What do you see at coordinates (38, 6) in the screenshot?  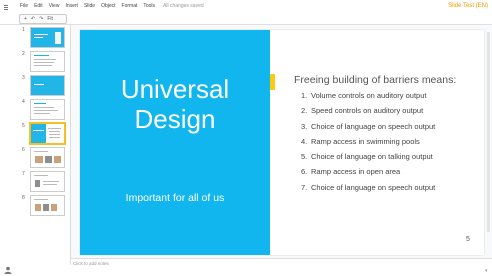 I see `menu-edit: Edit` at bounding box center [38, 6].